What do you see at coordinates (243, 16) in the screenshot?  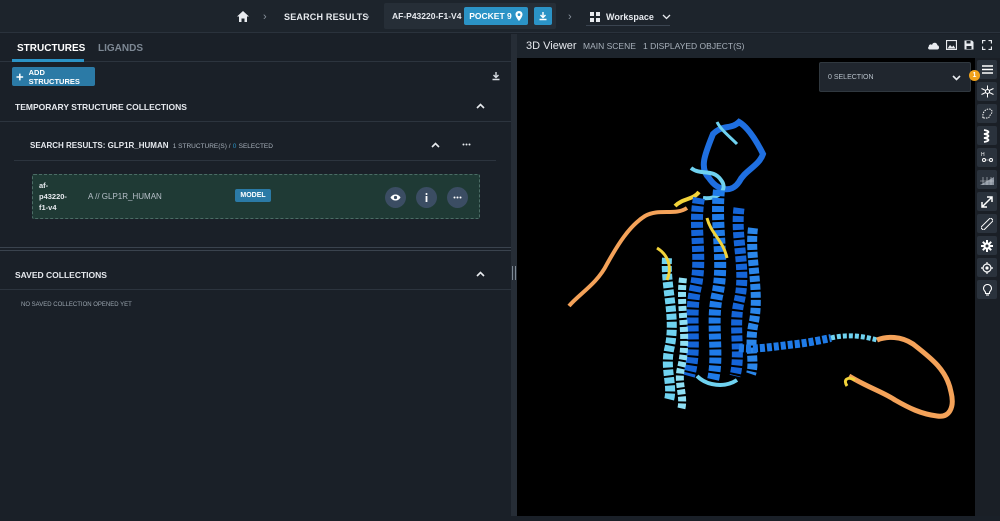 I see `home-icon` at bounding box center [243, 16].